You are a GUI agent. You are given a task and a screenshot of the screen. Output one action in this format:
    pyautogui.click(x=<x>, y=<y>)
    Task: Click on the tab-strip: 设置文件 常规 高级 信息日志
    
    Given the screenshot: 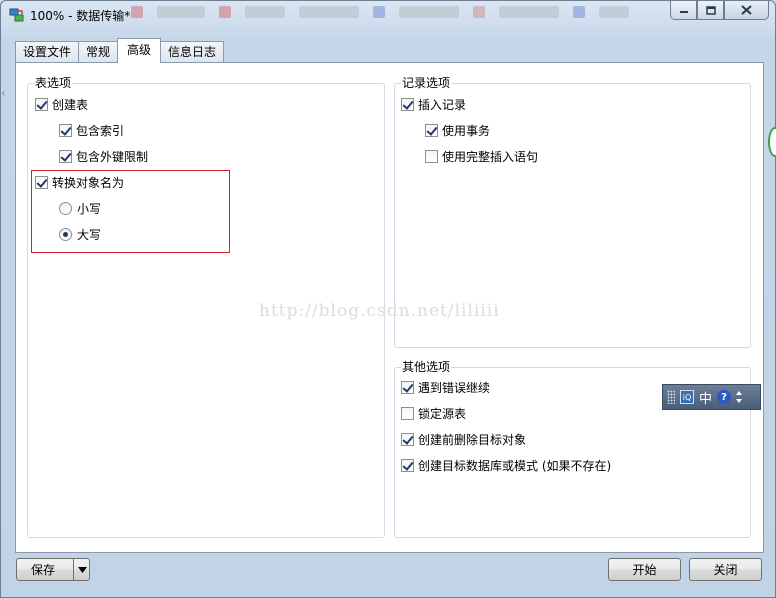 What is the action you would take?
    pyautogui.click(x=120, y=50)
    